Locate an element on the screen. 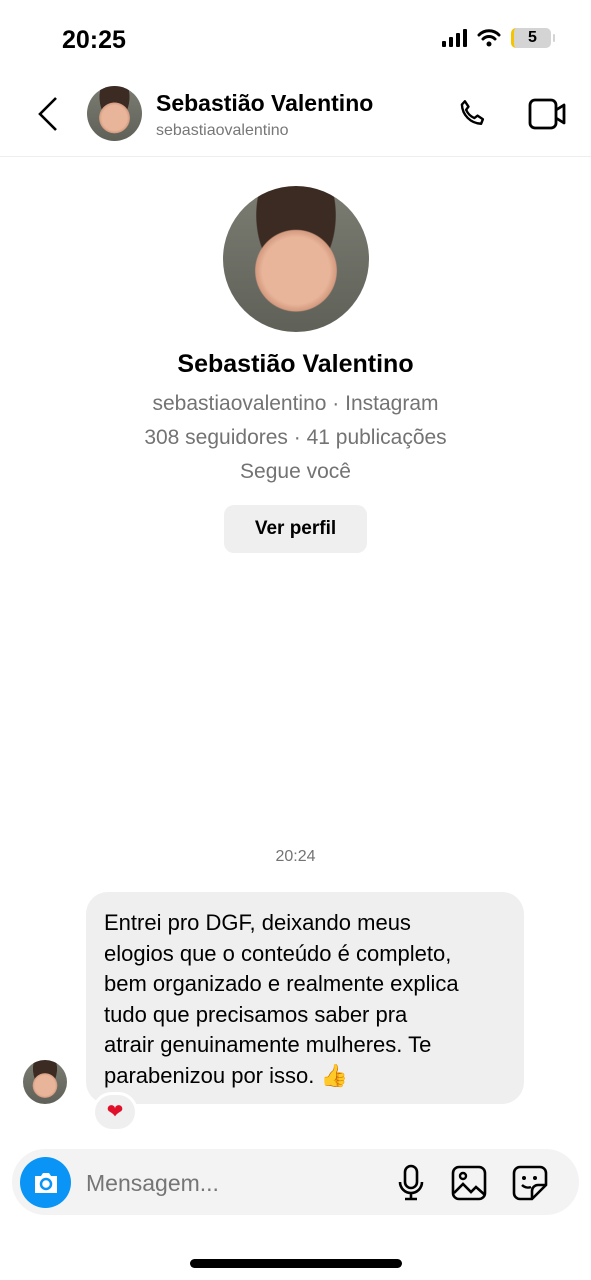 This screenshot has height=1280, width=591. header-avatar is located at coordinates (114, 113).